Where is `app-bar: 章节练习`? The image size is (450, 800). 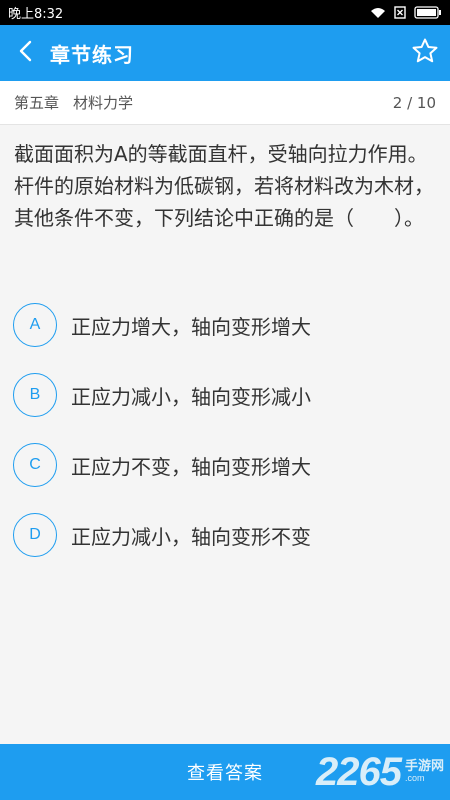 app-bar: 章节练习 is located at coordinates (225, 53).